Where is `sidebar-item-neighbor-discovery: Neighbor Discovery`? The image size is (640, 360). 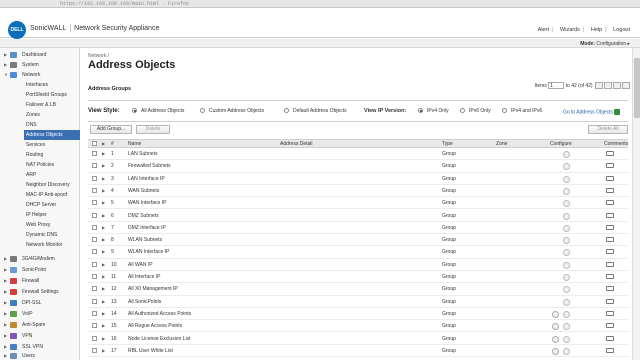
sidebar-item-neighbor-discovery: Neighbor Discovery is located at coordinates (48, 185).